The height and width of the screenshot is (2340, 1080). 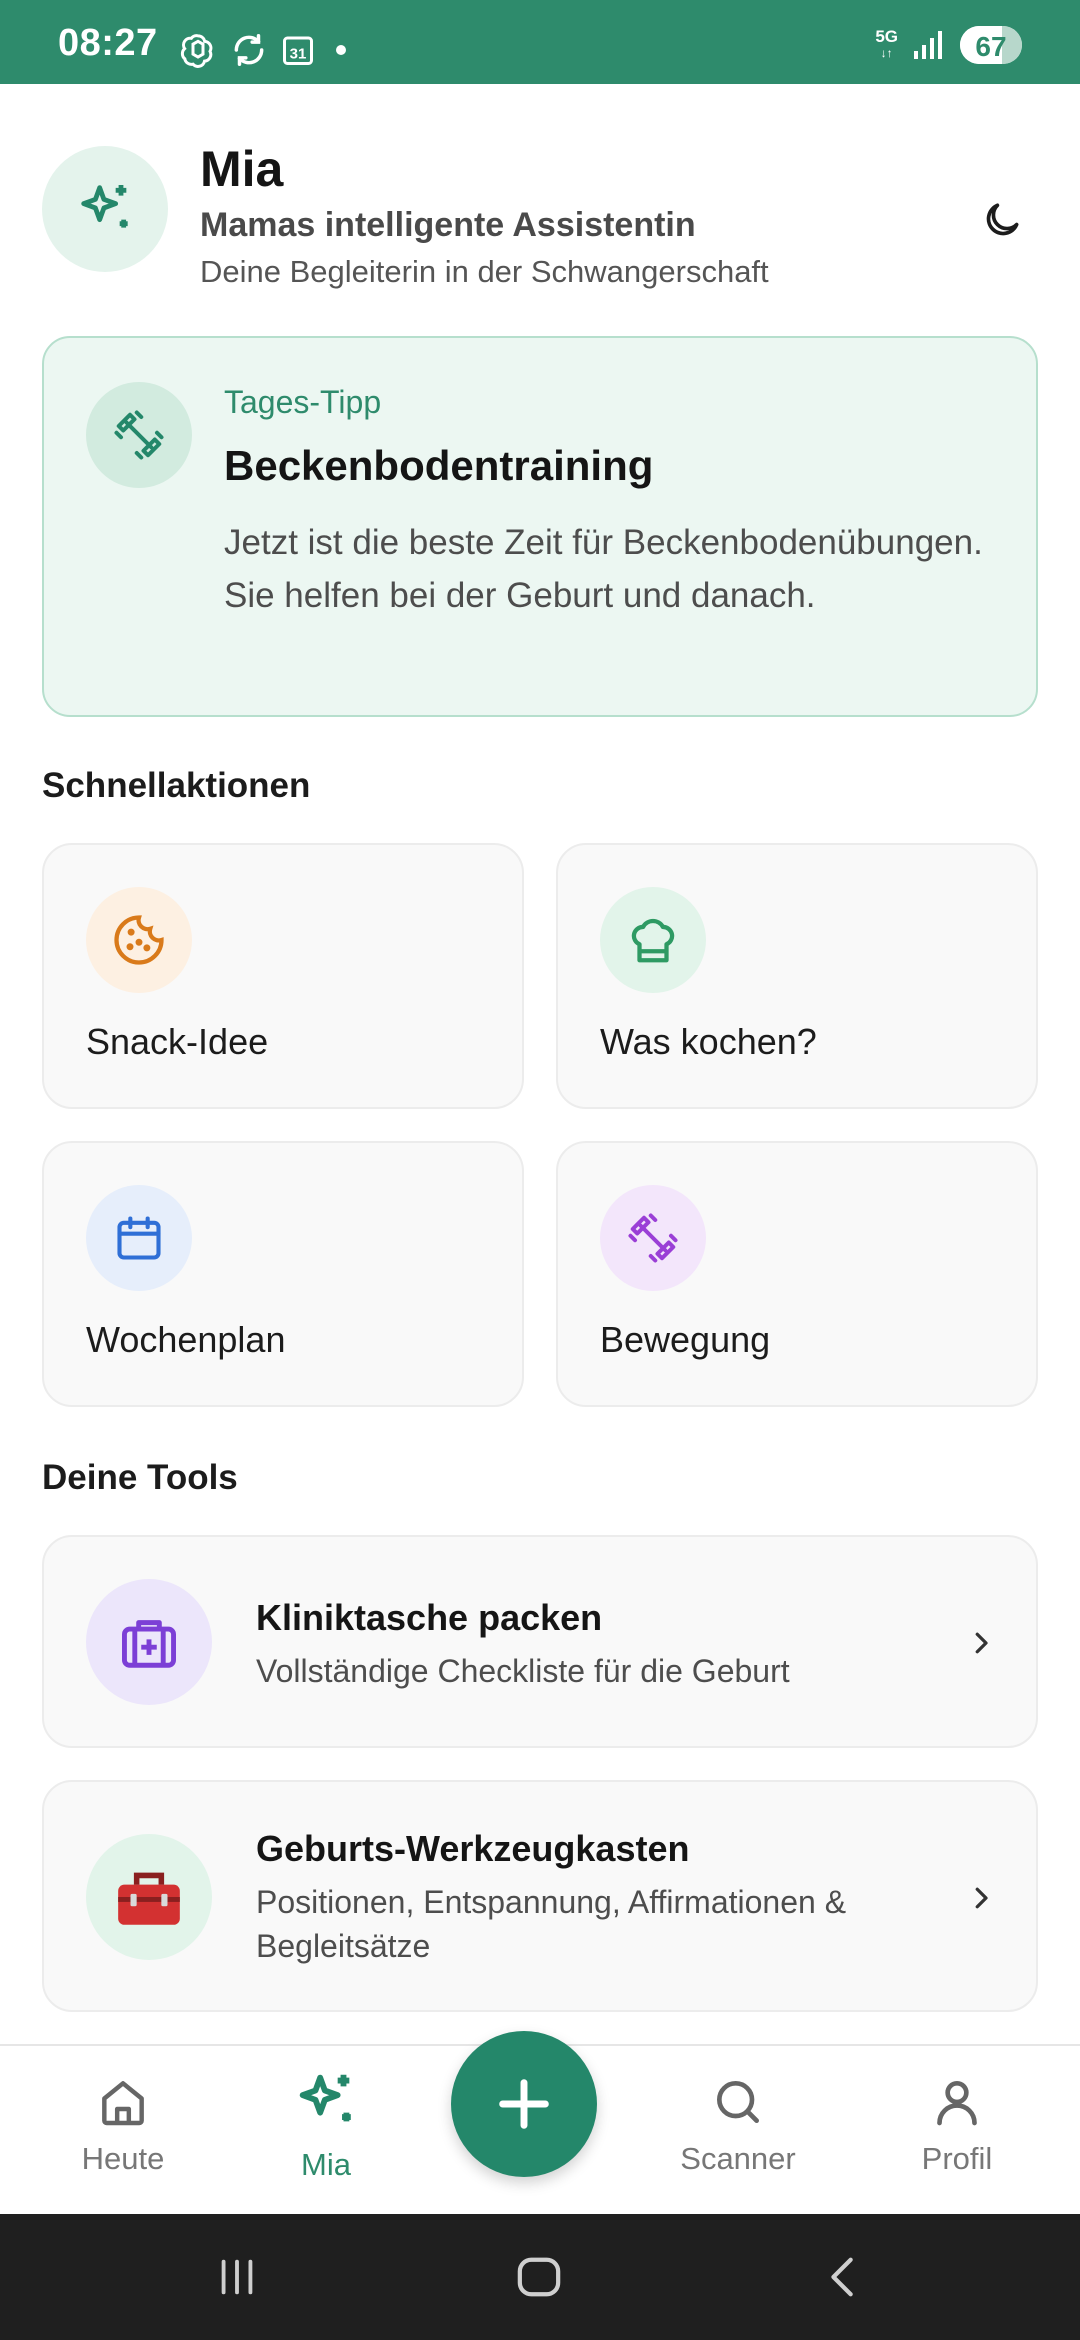 I want to click on tip-title: Beckenbodentraining, so click(x=439, y=465).